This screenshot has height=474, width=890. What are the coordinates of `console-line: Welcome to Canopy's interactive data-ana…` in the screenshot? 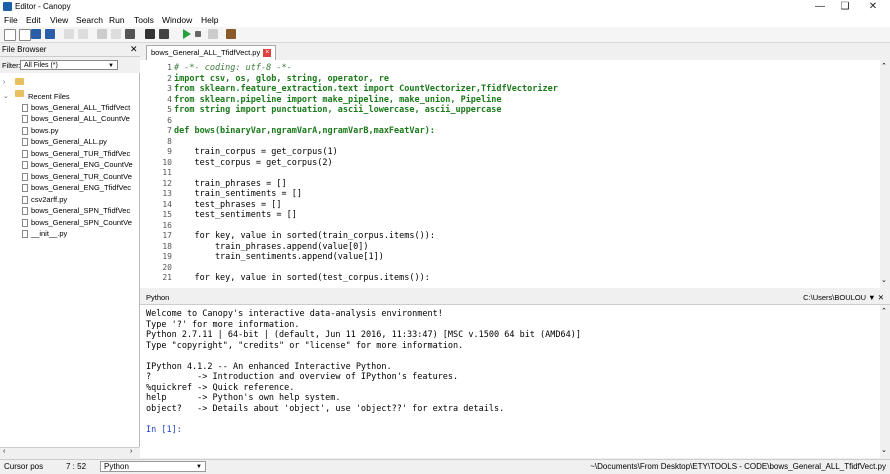 It's located at (294, 314).